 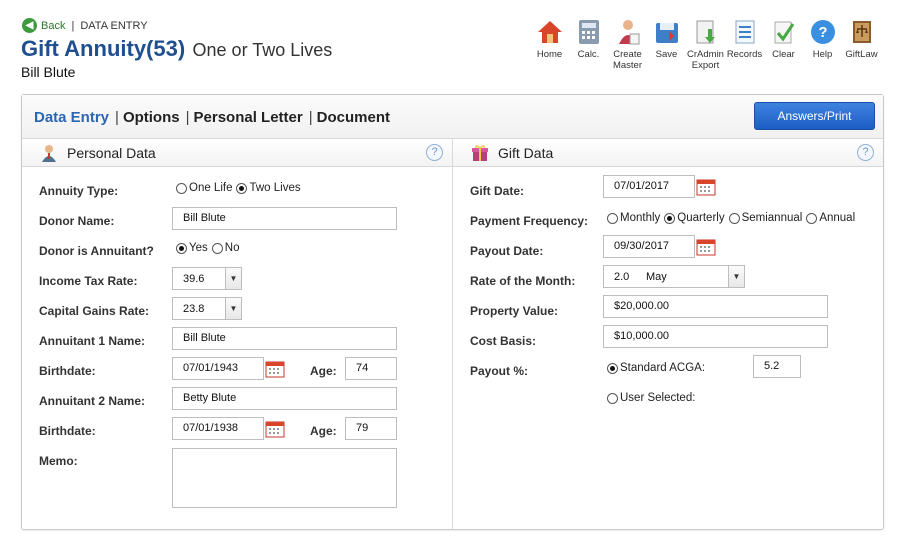 What do you see at coordinates (633, 218) in the screenshot?
I see `frequency-monthly: Monthly` at bounding box center [633, 218].